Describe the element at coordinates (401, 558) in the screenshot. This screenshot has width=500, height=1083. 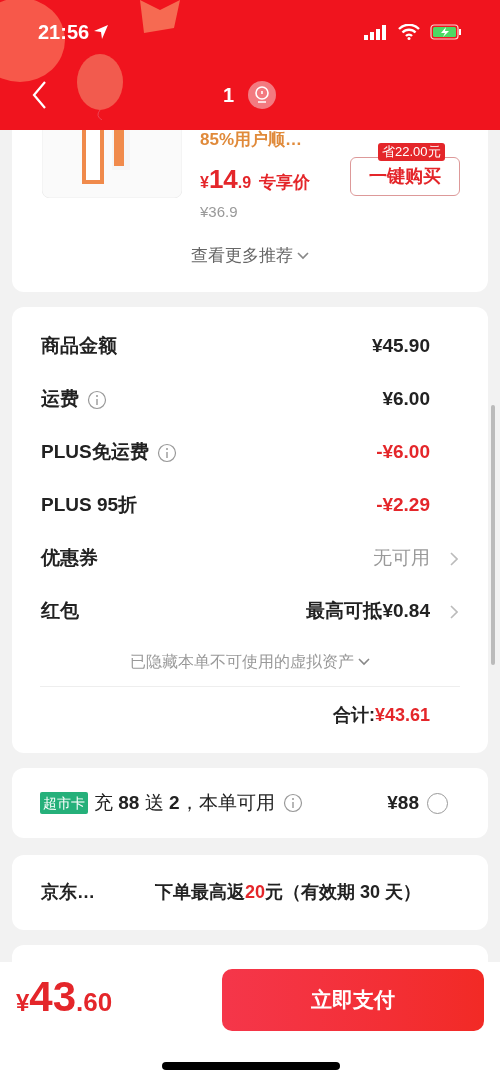
I see `summary-value: 无可用` at that location.